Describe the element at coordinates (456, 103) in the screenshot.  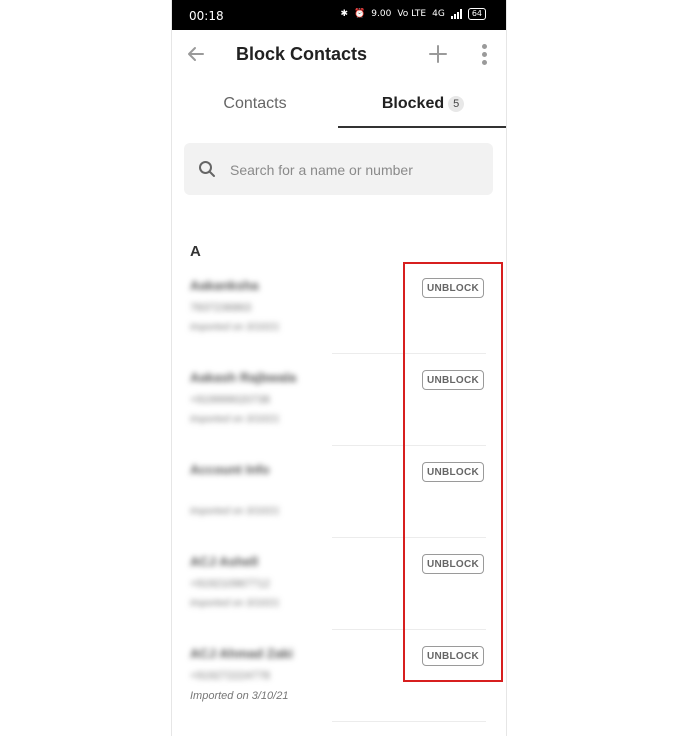
I see `blocked-count-badge: 5` at that location.